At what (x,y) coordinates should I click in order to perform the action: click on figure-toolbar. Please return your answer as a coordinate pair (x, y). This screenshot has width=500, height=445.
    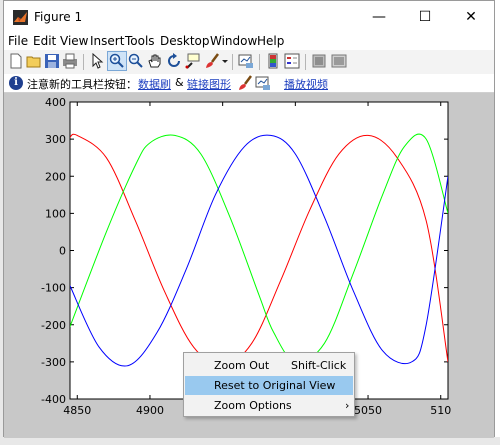
    Looking at the image, I should click on (249, 62).